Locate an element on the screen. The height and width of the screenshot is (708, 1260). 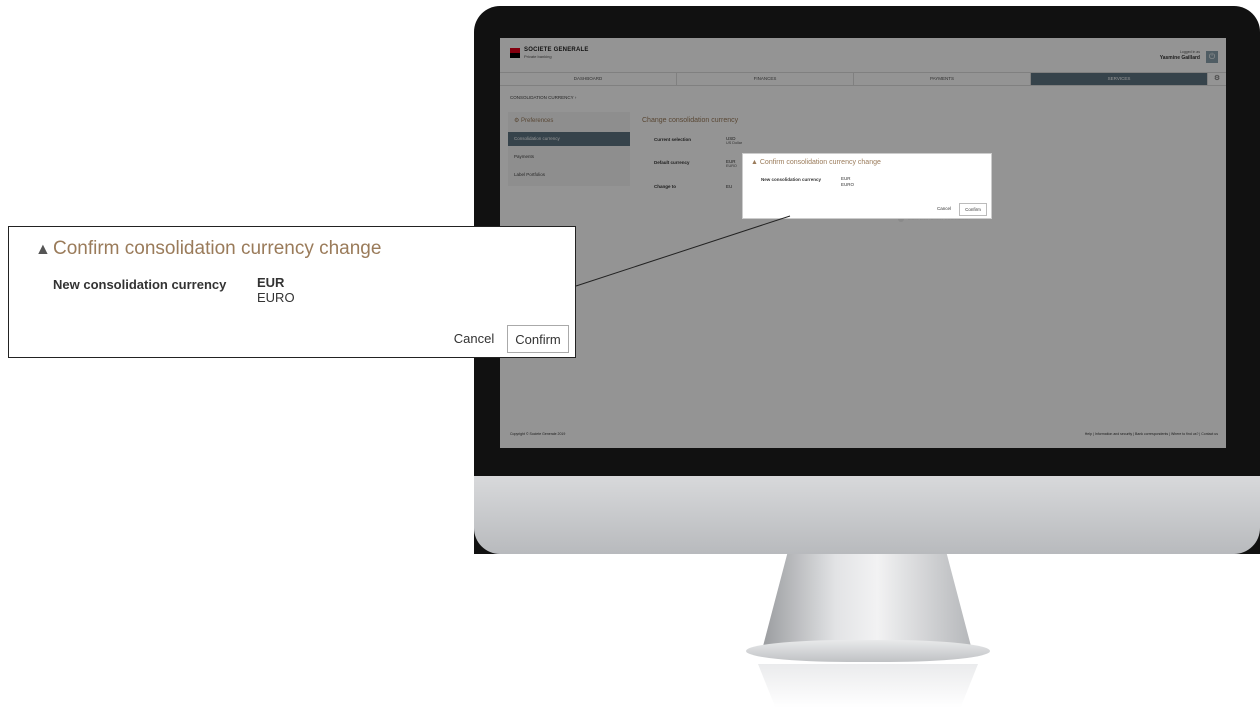
imac-stand is located at coordinates (867, 602).